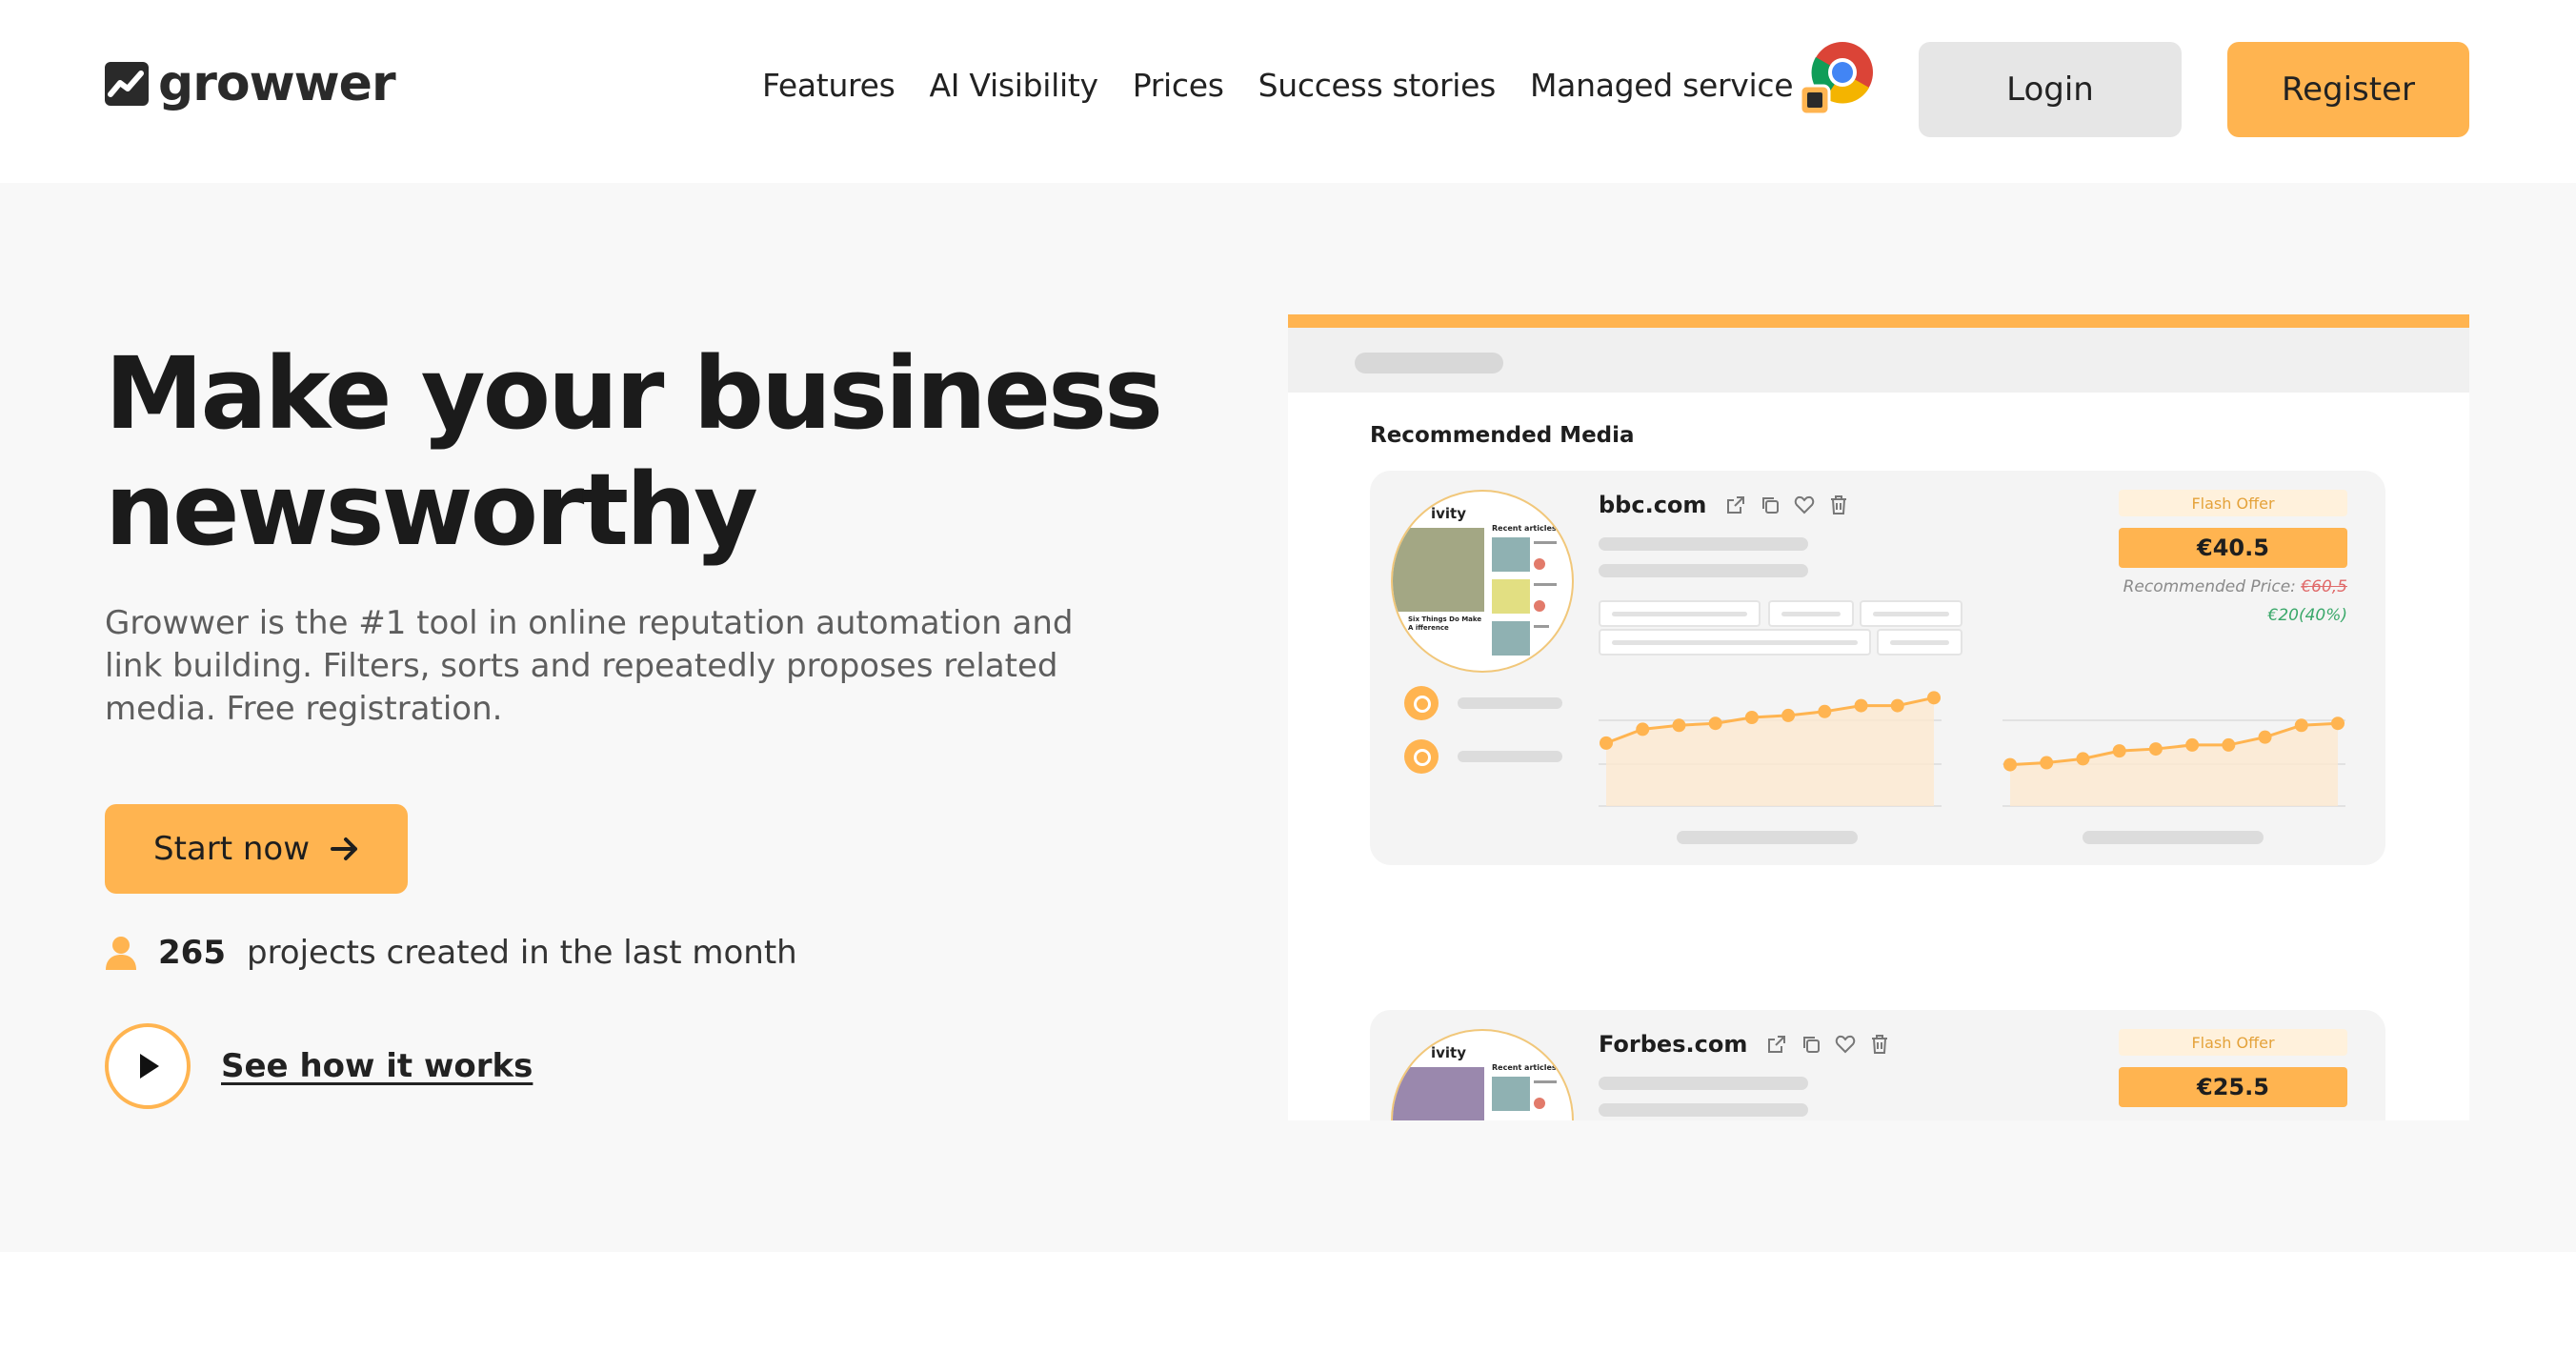  What do you see at coordinates (377, 1066) in the screenshot?
I see `see-how-it-works-label: See how it works` at bounding box center [377, 1066].